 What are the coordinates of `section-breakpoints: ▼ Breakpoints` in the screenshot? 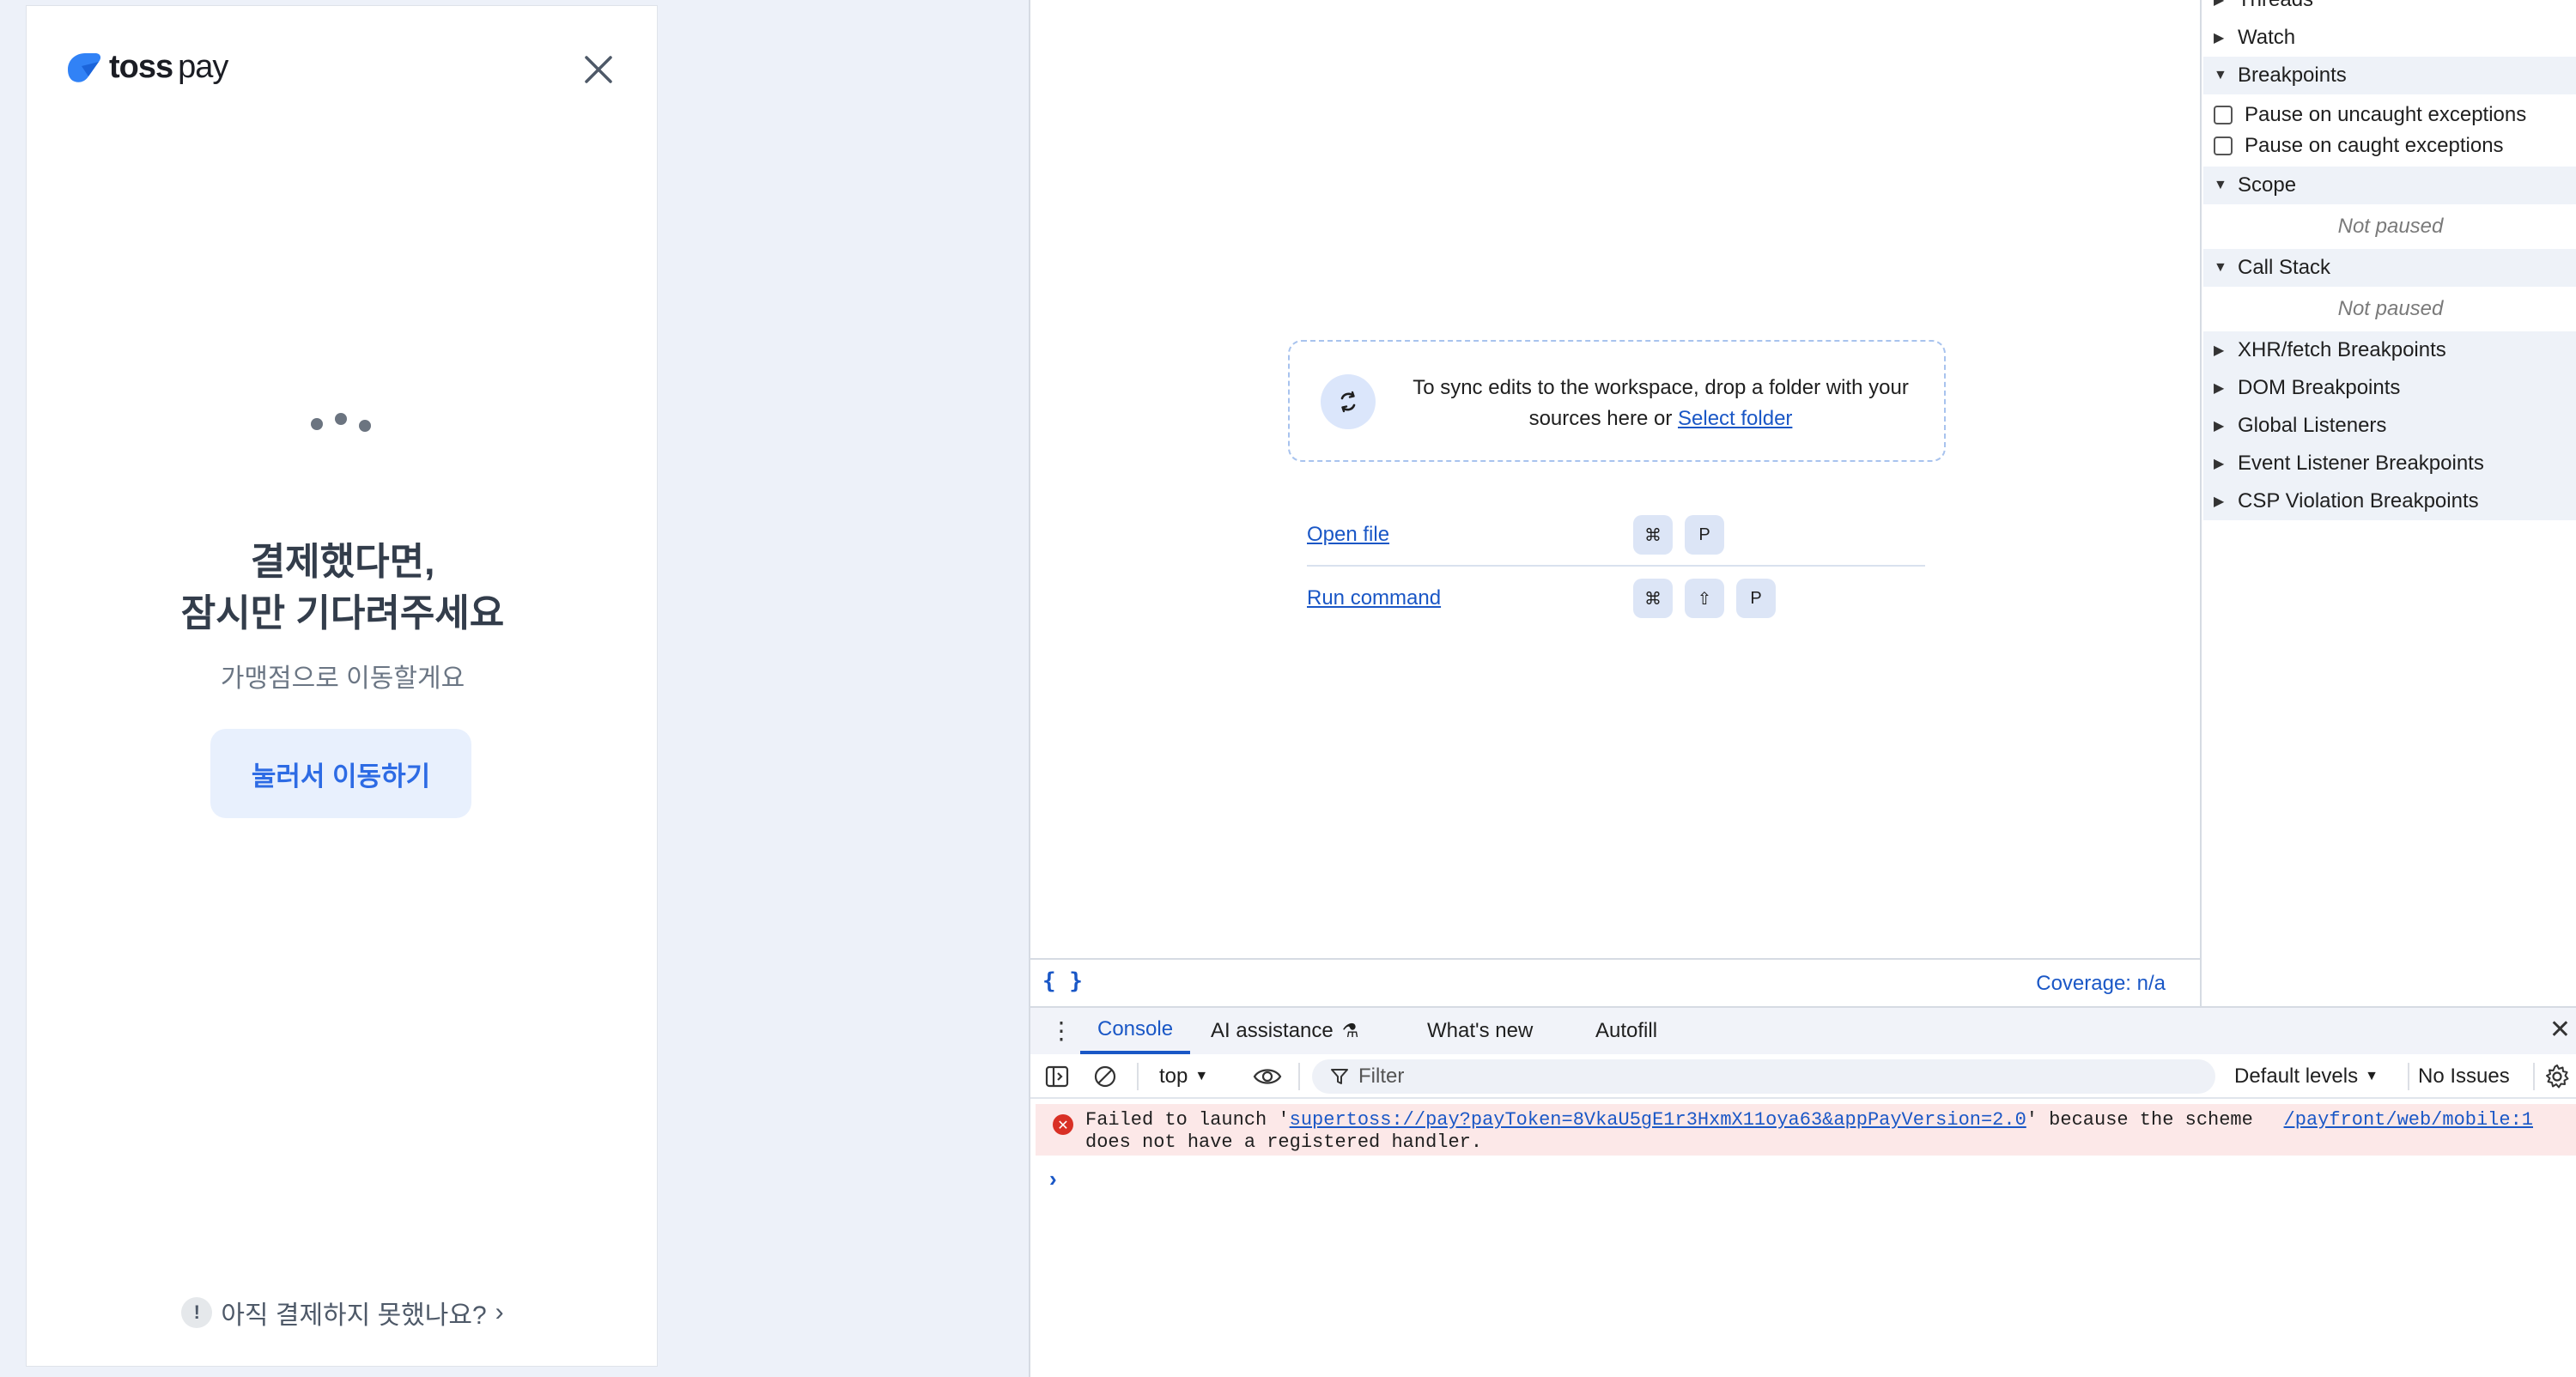 It's located at (2390, 75).